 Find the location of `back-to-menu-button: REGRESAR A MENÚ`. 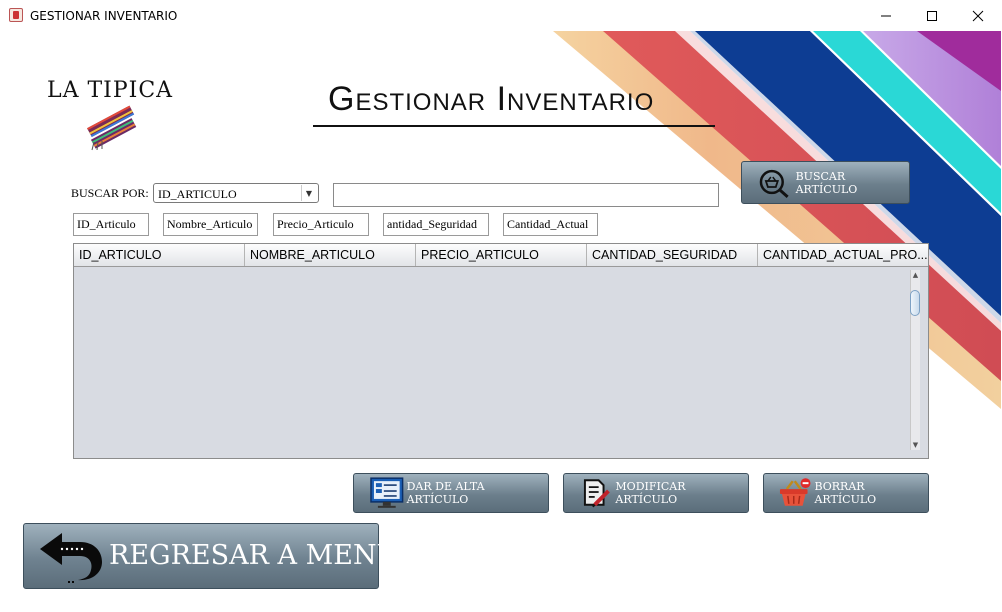

back-to-menu-button: REGRESAR A MENÚ is located at coordinates (211, 556).